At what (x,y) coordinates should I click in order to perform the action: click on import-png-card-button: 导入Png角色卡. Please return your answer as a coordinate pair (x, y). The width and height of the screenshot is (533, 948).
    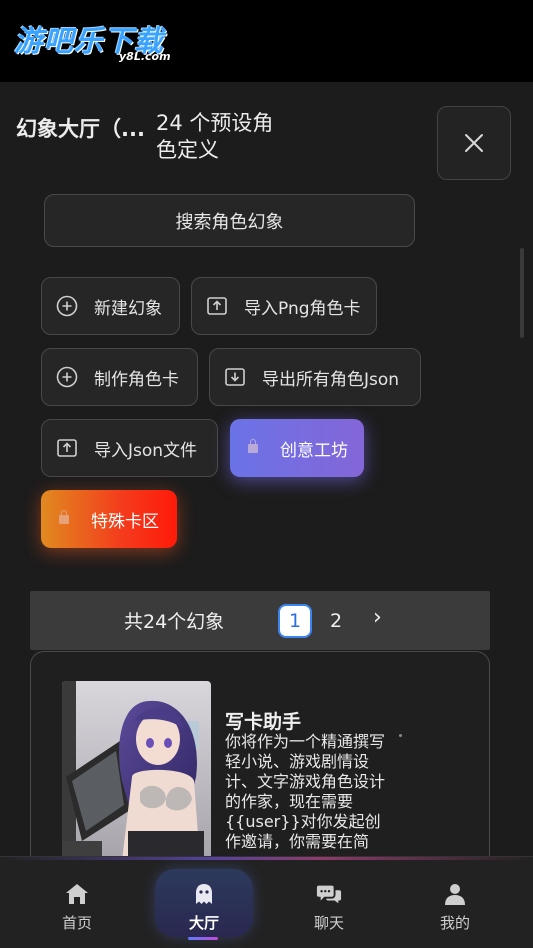
    Looking at the image, I should click on (284, 306).